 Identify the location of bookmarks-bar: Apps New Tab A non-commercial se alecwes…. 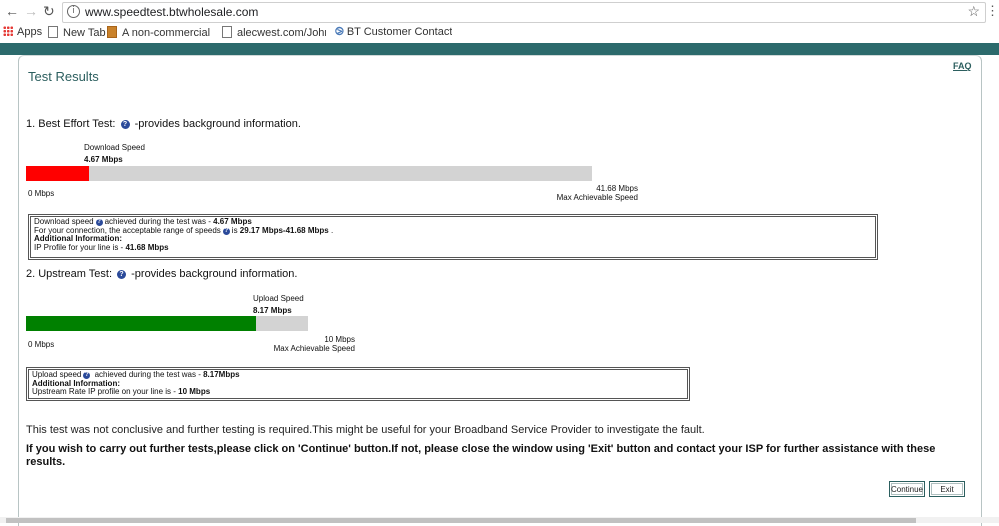
(499, 33).